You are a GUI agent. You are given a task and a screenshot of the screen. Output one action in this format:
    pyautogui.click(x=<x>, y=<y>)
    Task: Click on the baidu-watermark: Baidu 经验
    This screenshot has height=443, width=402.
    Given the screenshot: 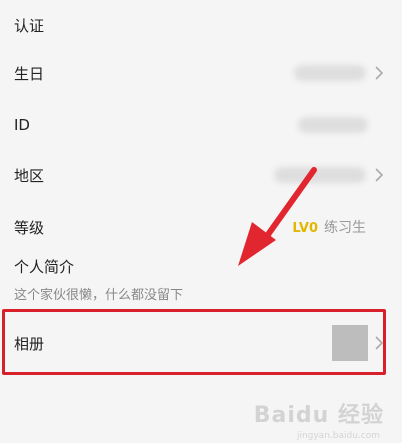 What is the action you would take?
    pyautogui.click(x=318, y=415)
    